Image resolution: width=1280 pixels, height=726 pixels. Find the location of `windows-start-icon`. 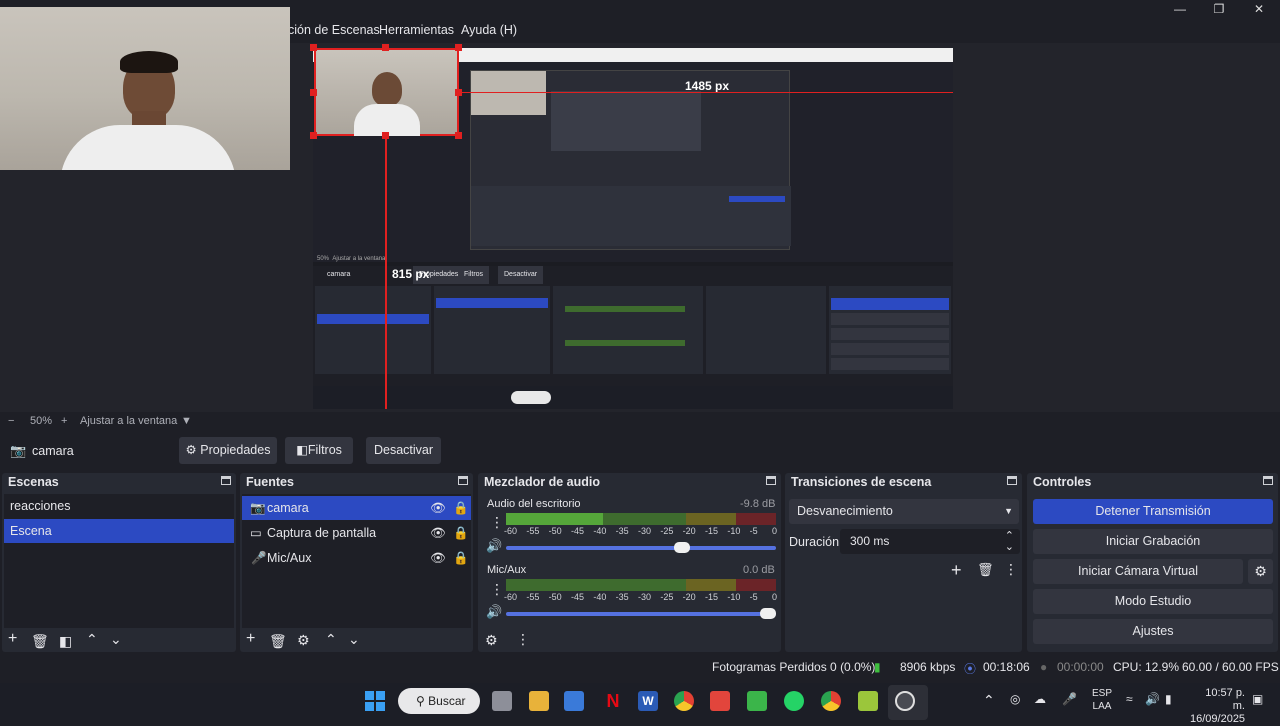

windows-start-icon is located at coordinates (375, 701).